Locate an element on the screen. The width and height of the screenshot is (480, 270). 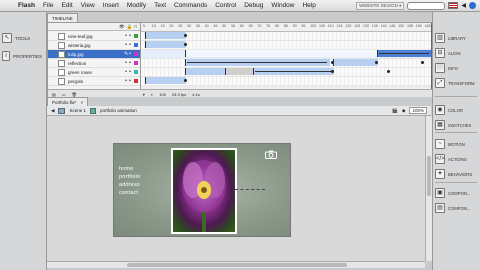
menu-help: Help is located at coordinates (308, 5).